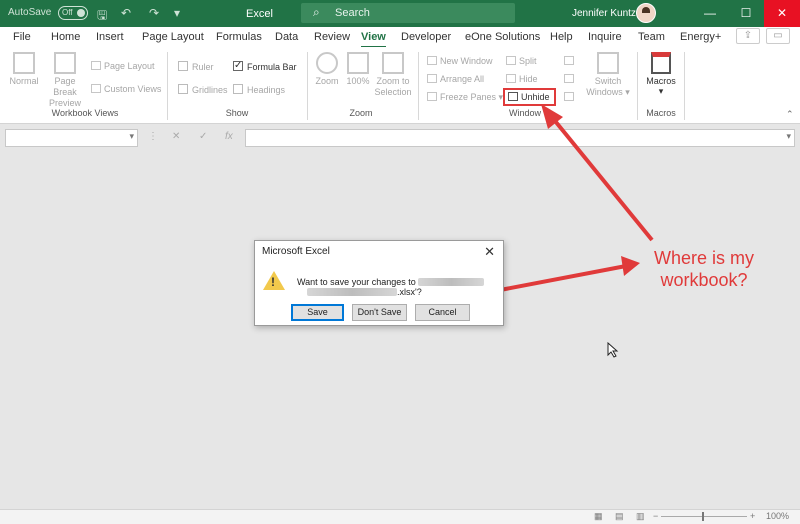 The width and height of the screenshot is (800, 524). Describe the element at coordinates (409, 292) in the screenshot. I see `dialog-message-line-2: .xlsx'?` at that location.